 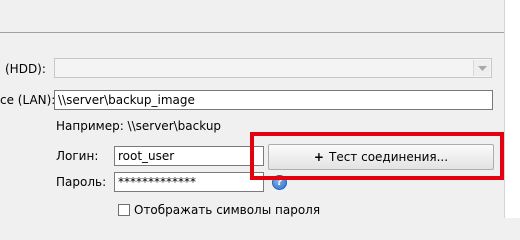 I want to click on example-hint: Например: \\server\backup, so click(x=139, y=126).